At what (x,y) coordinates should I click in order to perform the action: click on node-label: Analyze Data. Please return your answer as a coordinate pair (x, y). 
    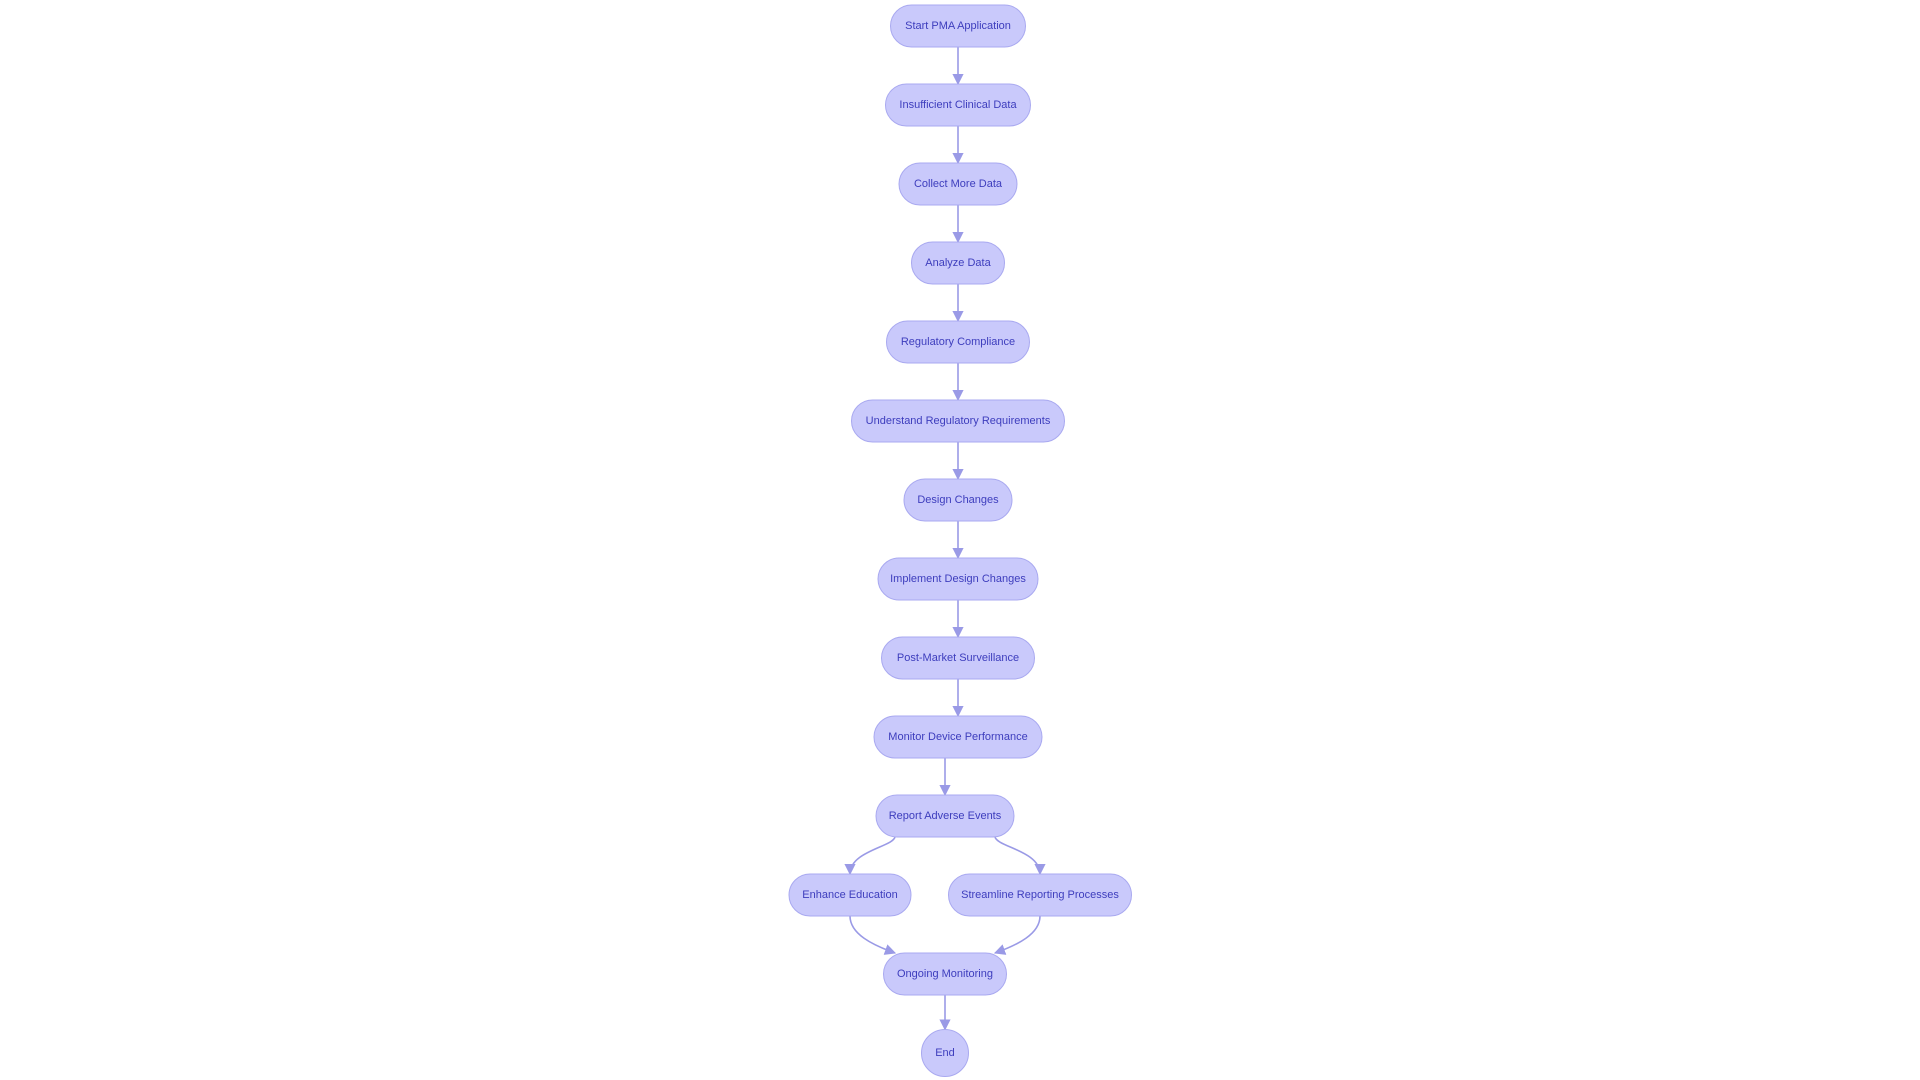
    Looking at the image, I should click on (958, 263).